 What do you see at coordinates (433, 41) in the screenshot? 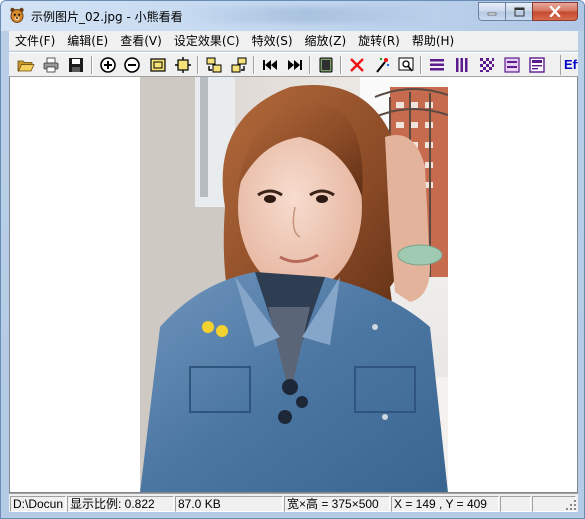
I see `menu-help: 帮助(H)` at bounding box center [433, 41].